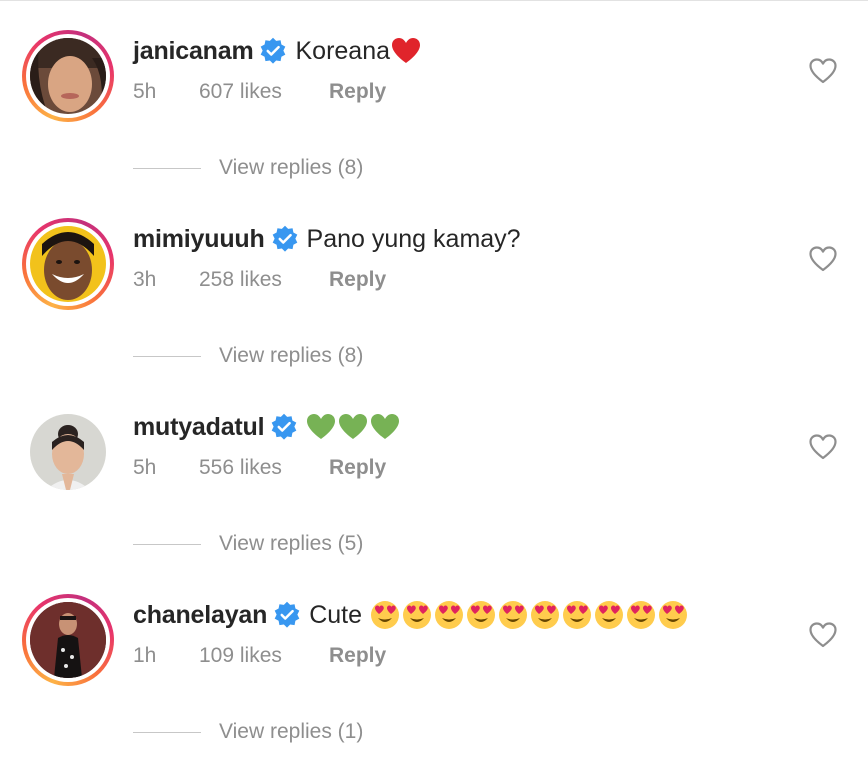 This screenshot has width=868, height=776. I want to click on username: chanelayan, so click(200, 615).